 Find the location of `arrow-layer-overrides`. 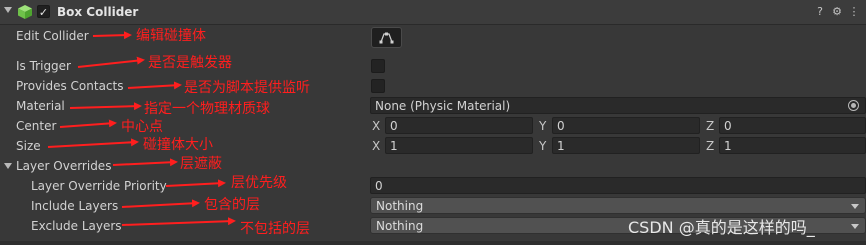

arrow-layer-overrides is located at coordinates (145, 162).